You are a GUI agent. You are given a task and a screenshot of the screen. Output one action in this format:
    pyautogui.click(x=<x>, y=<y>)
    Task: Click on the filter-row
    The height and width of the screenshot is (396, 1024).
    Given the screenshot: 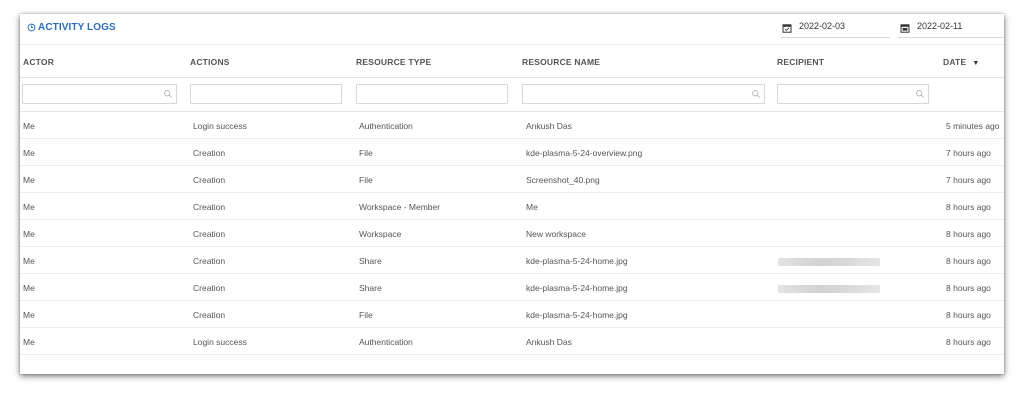 What is the action you would take?
    pyautogui.click(x=512, y=95)
    